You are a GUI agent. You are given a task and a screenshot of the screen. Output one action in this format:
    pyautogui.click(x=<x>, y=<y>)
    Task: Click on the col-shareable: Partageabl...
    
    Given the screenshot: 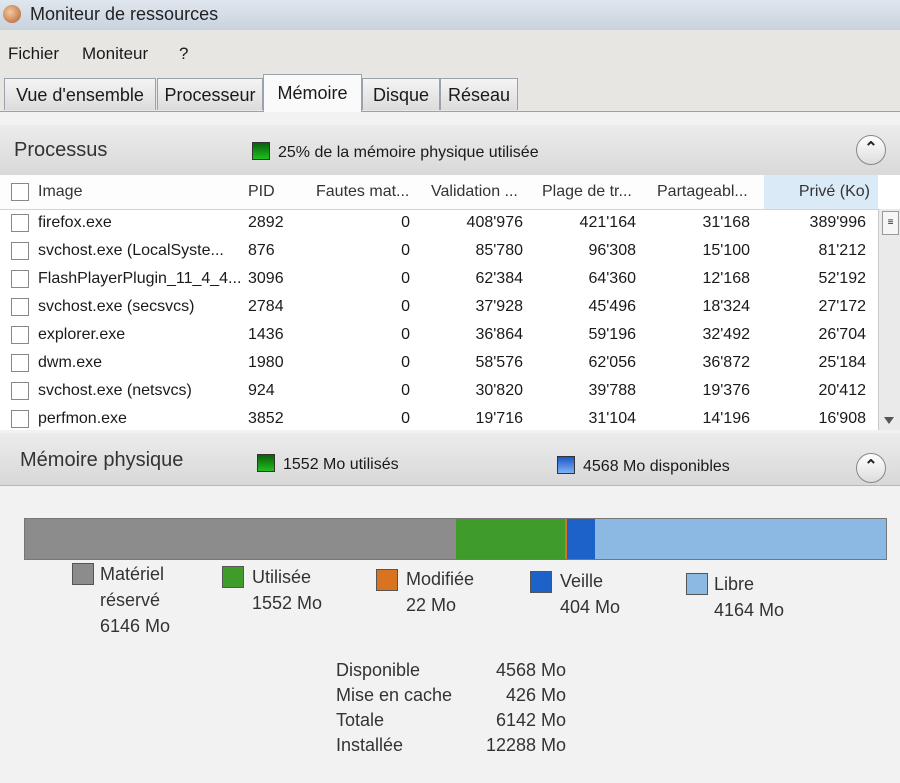 What is the action you would take?
    pyautogui.click(x=702, y=192)
    